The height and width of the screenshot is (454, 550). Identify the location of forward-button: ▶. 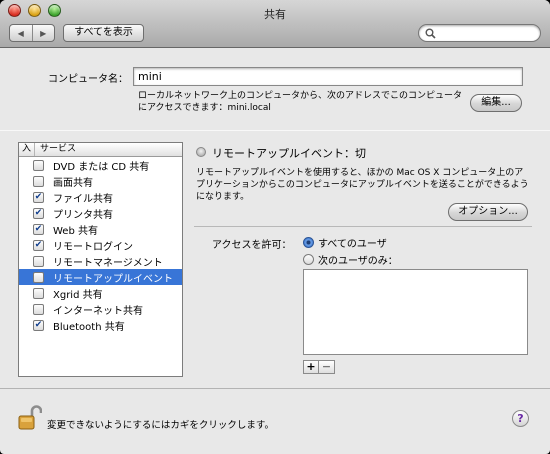
(43, 33).